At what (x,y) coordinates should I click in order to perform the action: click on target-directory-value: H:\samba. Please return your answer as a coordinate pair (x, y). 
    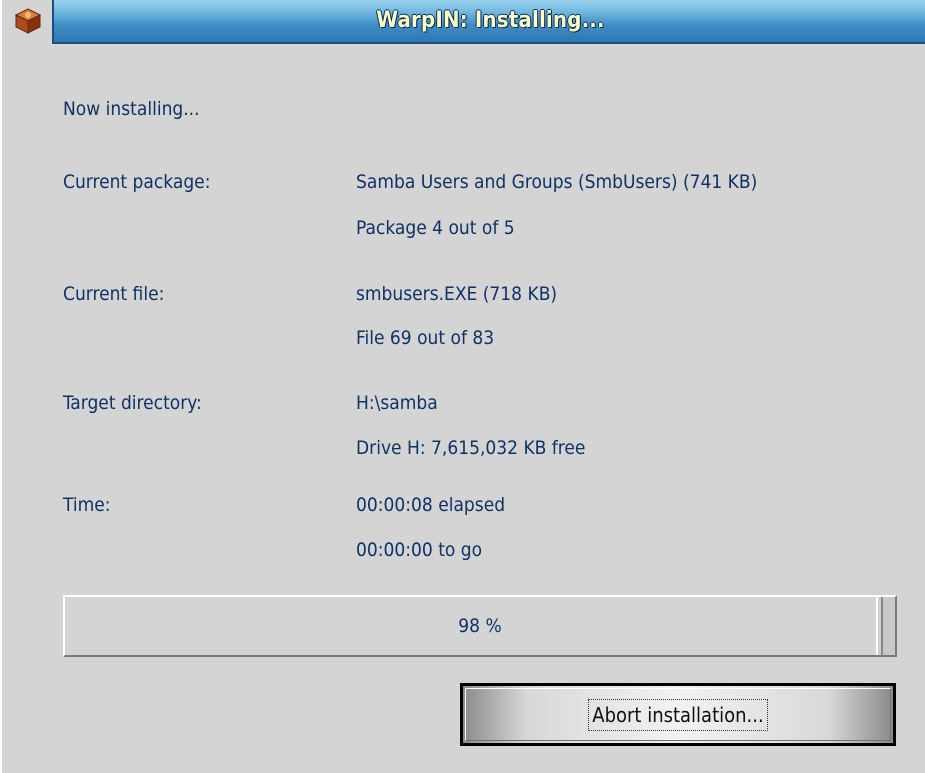
    Looking at the image, I should click on (397, 403).